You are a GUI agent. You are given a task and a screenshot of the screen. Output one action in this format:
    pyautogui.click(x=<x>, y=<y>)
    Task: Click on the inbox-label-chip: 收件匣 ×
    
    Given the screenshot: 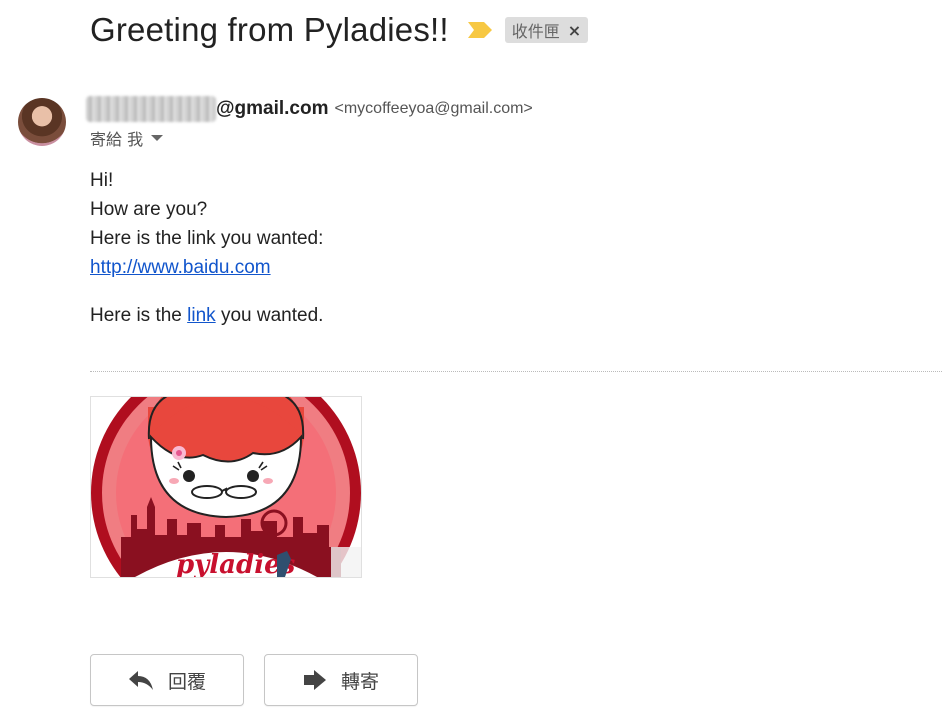 What is the action you would take?
    pyautogui.click(x=546, y=30)
    